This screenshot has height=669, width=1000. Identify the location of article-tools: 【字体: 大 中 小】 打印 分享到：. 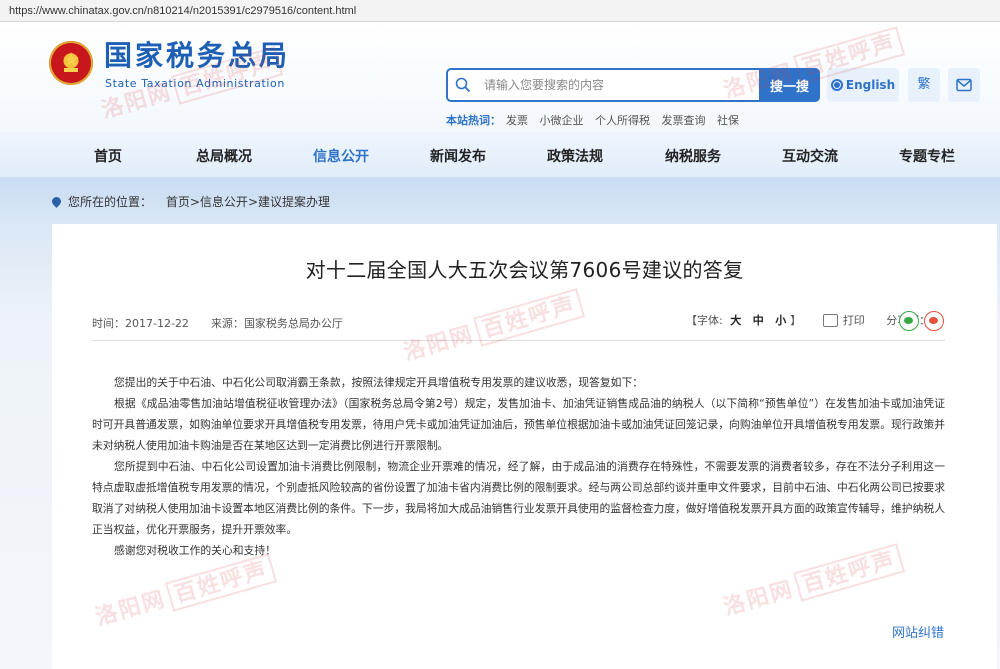
(808, 322).